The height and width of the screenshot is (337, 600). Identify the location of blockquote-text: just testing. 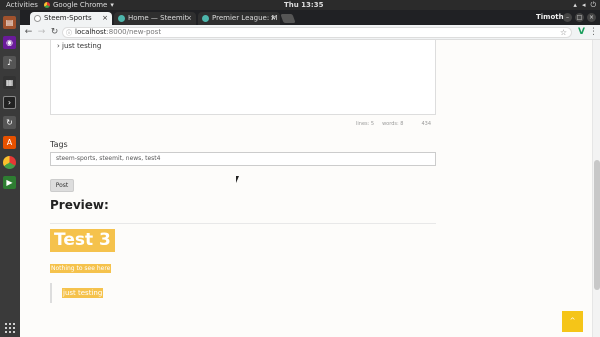
(83, 293).